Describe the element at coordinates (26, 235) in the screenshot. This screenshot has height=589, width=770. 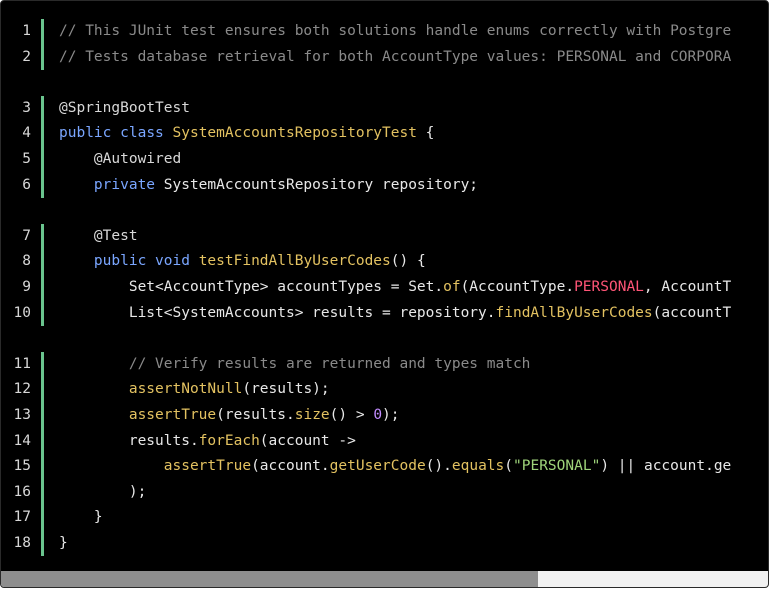
I see `line-number: 7` at that location.